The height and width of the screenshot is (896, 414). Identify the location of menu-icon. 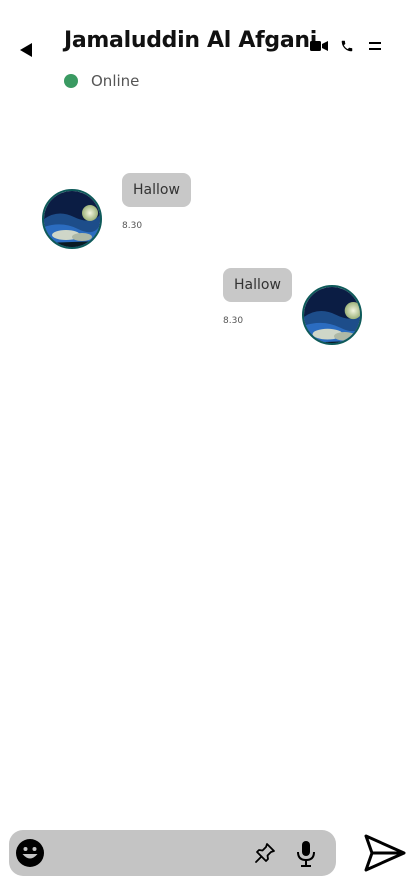
(375, 46).